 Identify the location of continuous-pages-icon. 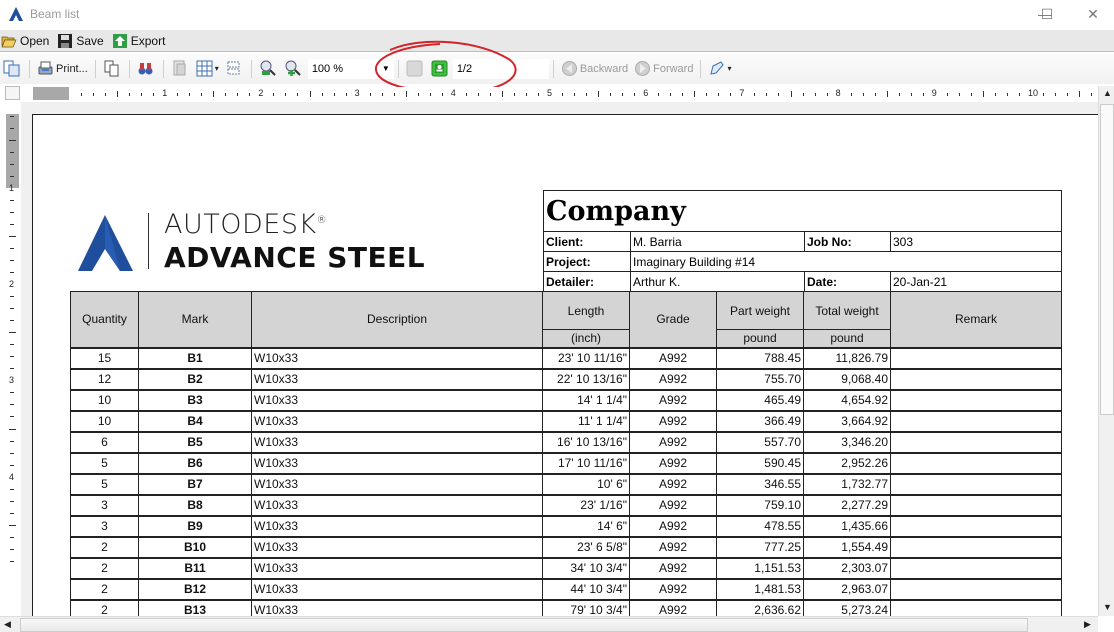
(233, 68).